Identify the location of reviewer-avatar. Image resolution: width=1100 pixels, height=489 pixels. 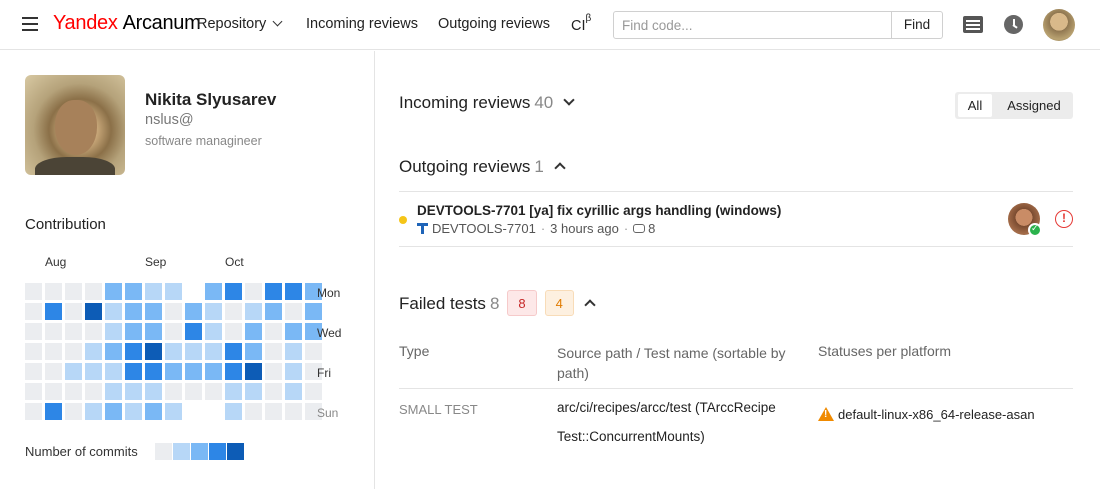
(1025, 220).